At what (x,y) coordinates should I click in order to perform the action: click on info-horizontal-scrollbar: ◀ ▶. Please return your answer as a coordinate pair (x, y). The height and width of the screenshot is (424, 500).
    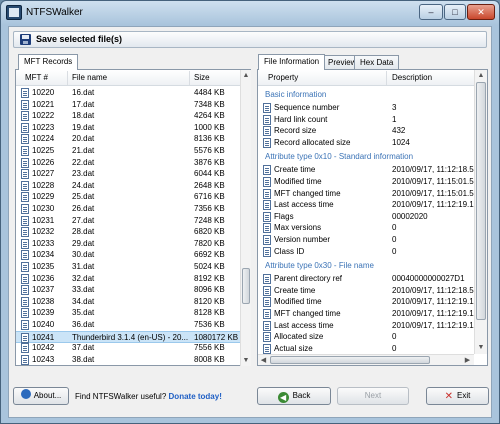
    Looking at the image, I should click on (366, 359).